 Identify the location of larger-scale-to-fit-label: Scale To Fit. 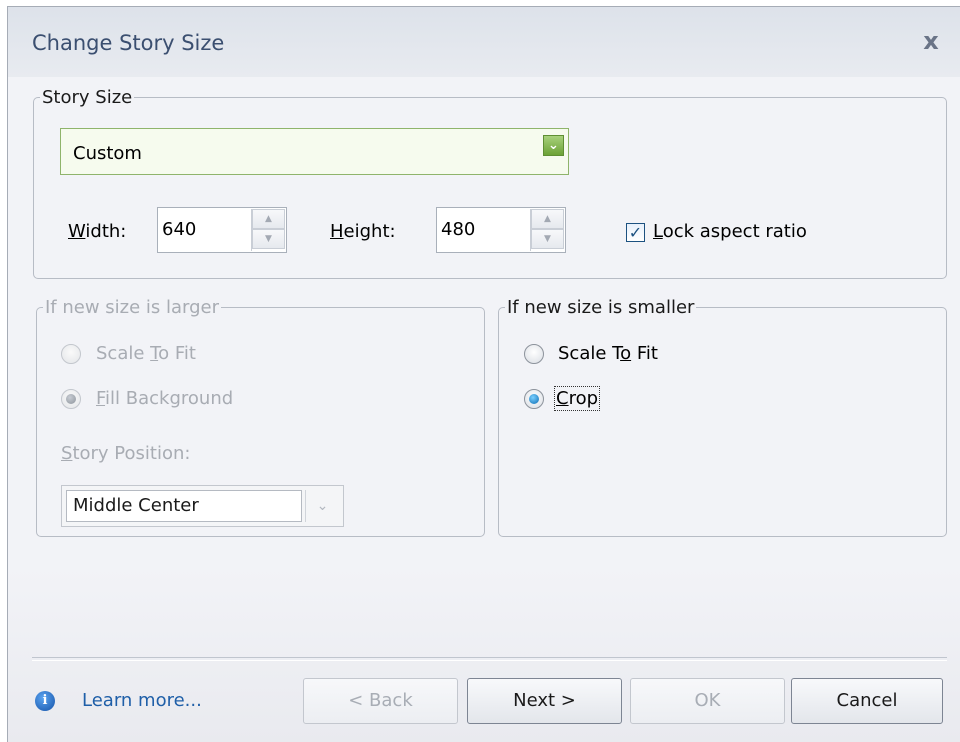
(146, 353).